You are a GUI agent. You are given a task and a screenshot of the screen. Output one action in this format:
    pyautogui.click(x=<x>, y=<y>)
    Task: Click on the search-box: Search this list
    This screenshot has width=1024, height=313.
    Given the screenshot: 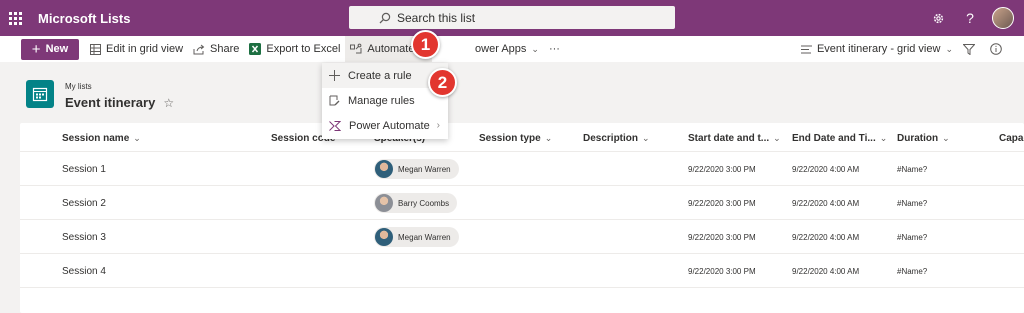 What is the action you would take?
    pyautogui.click(x=512, y=17)
    